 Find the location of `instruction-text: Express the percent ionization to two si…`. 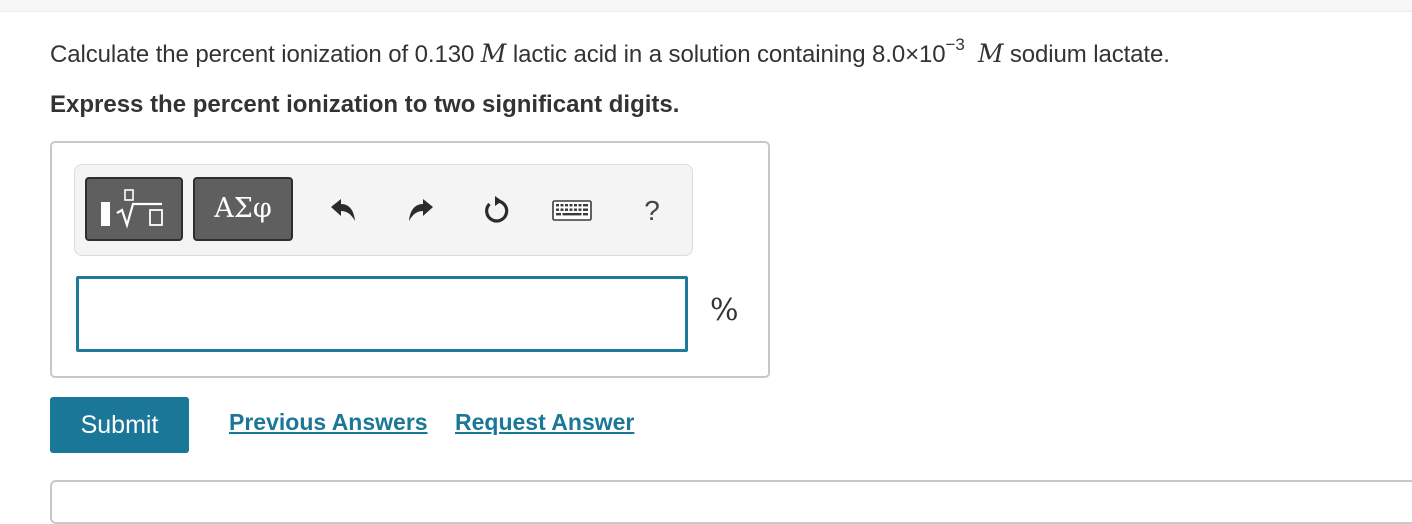

instruction-text: Express the percent ionization to two si… is located at coordinates (365, 104).